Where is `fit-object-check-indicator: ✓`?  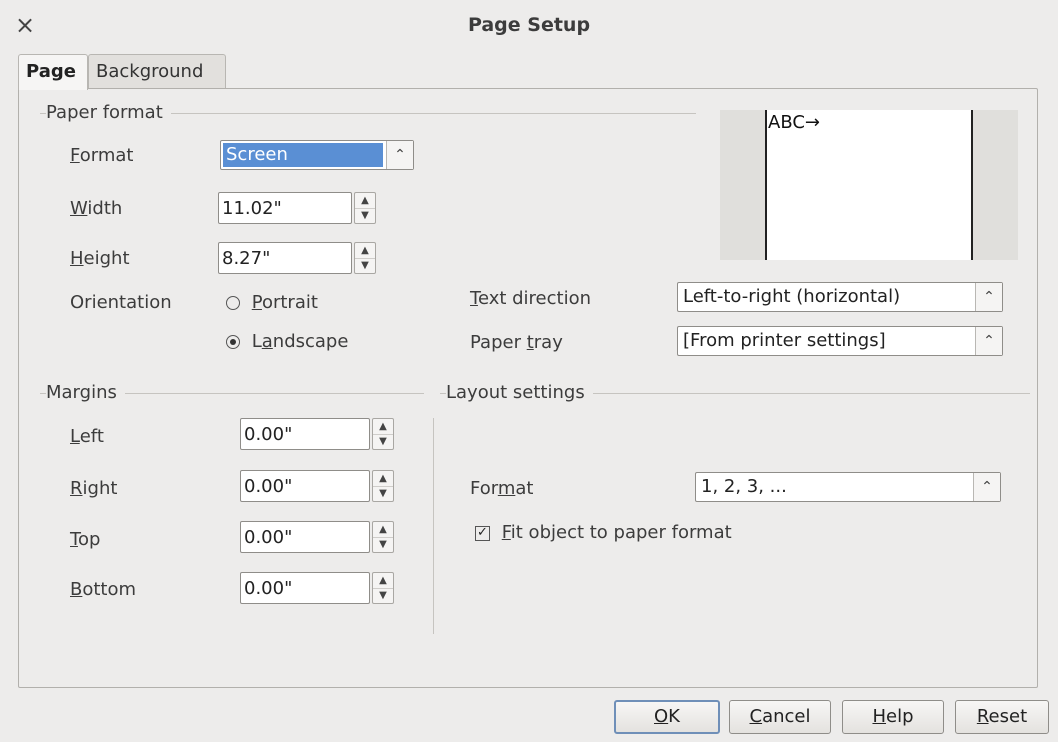
fit-object-check-indicator: ✓ is located at coordinates (482, 533).